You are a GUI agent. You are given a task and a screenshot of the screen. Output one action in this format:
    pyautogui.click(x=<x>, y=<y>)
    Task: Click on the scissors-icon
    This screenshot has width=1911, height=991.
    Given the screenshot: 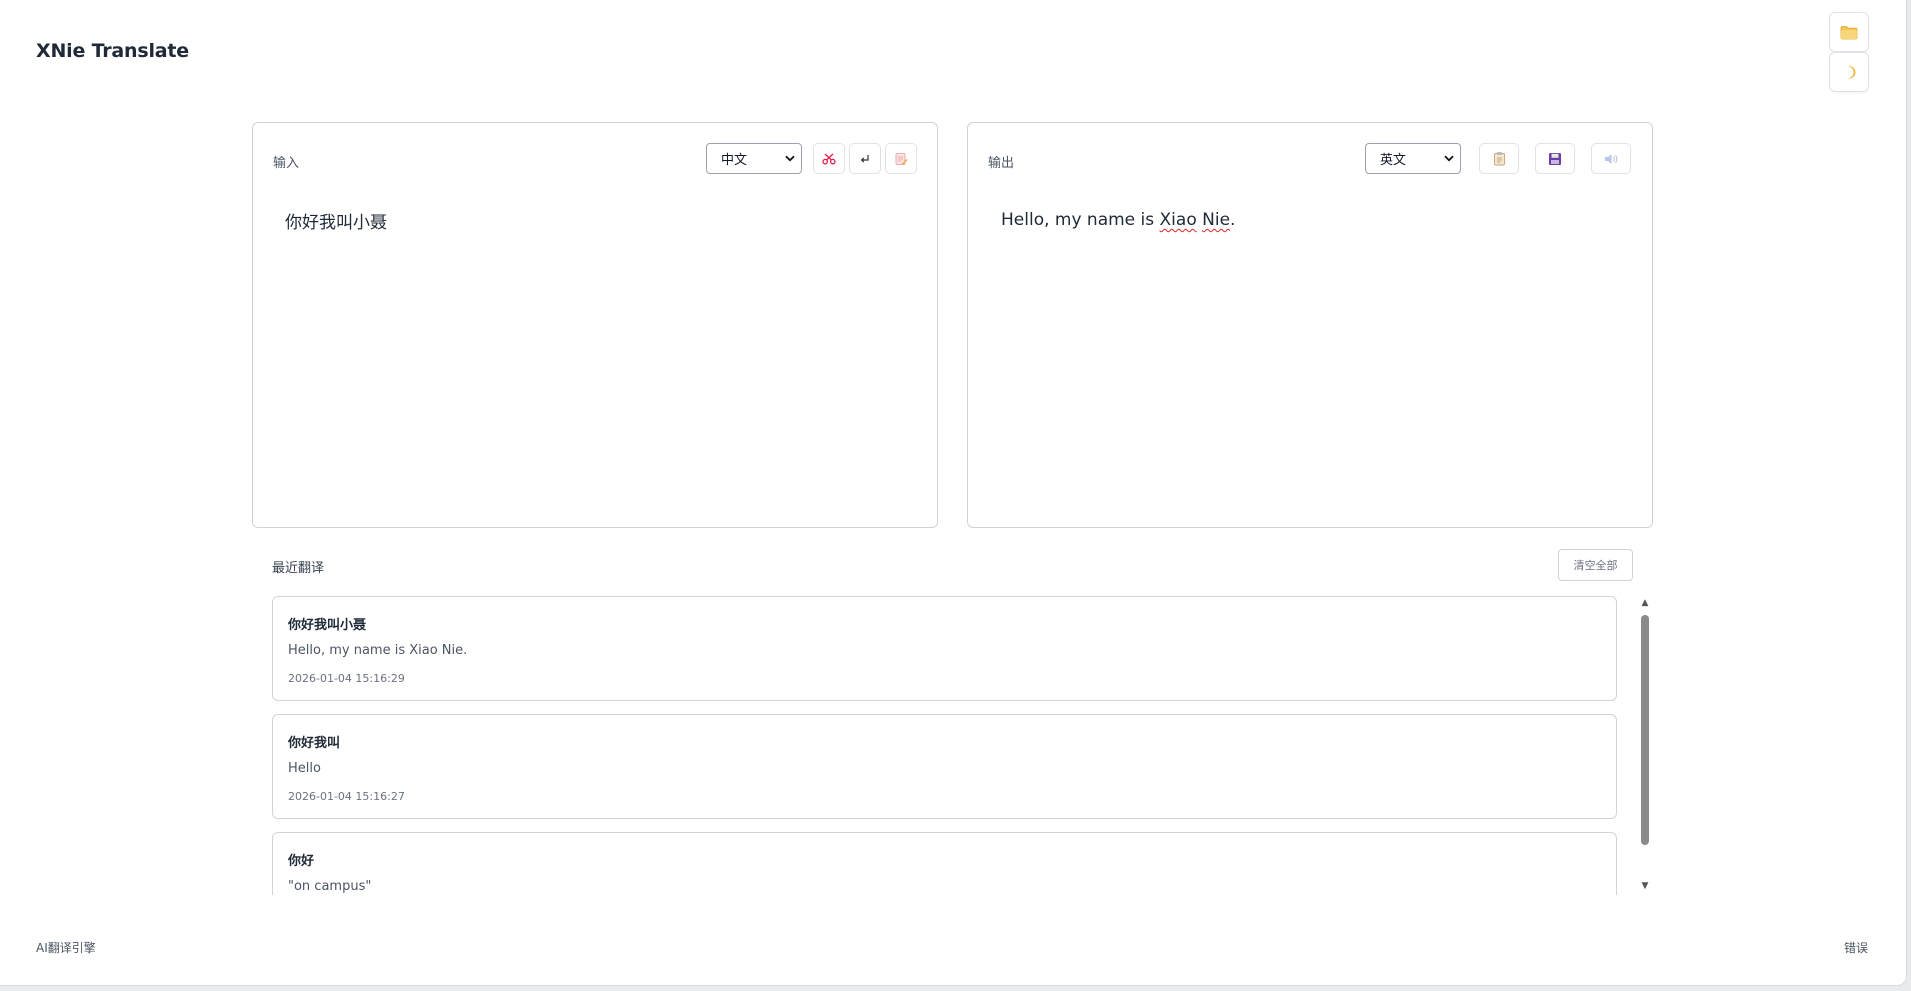 What is the action you would take?
    pyautogui.click(x=829, y=159)
    